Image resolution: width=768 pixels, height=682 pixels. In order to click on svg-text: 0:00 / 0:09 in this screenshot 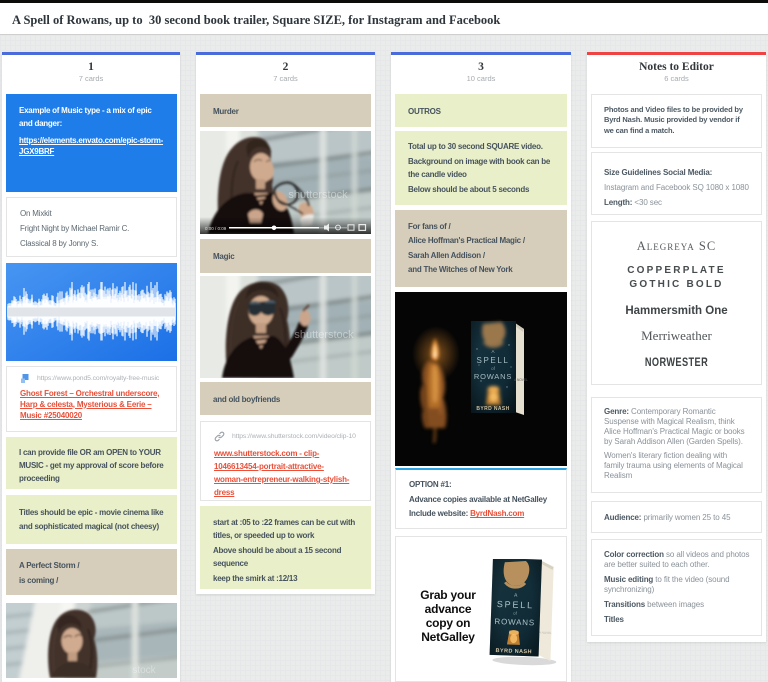, I will do `click(216, 228)`.